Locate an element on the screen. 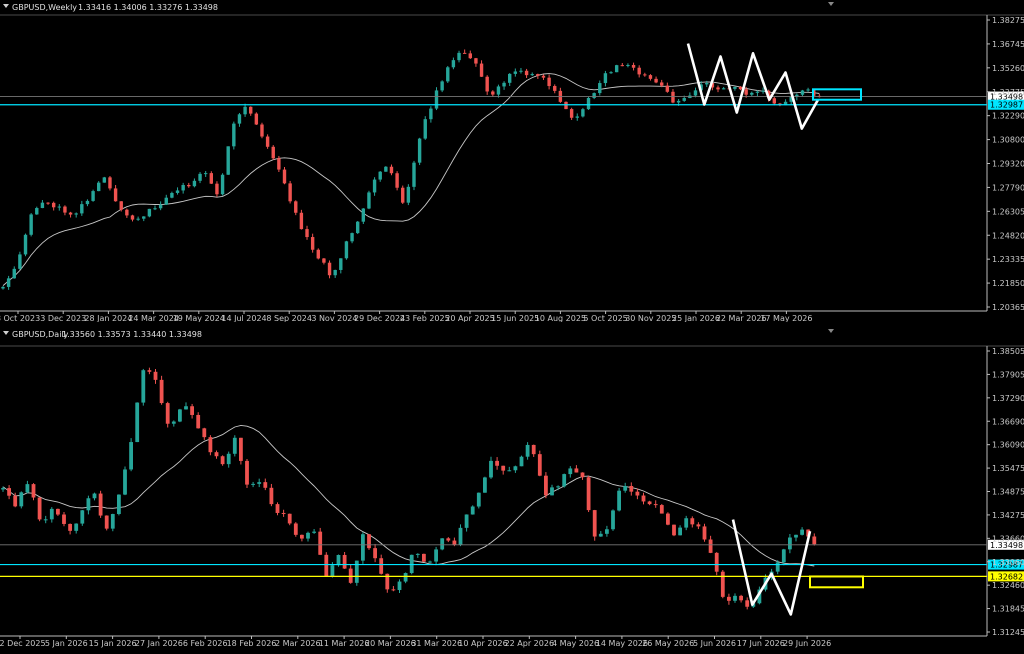  x-tick-label: 5 Oct 2025 is located at coordinates (605, 318).